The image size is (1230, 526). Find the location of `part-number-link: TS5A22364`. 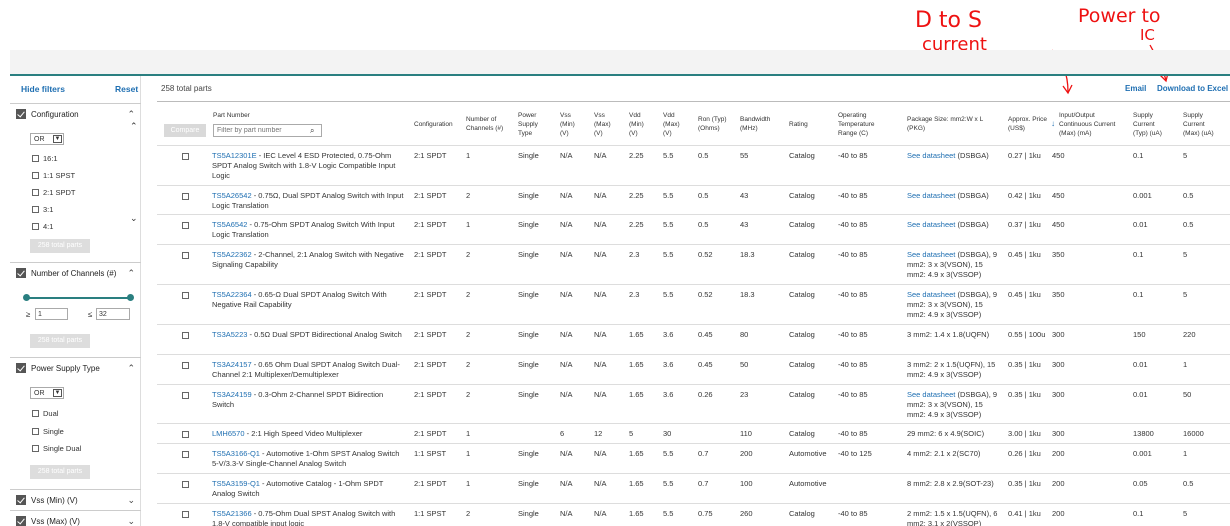

part-number-link: TS5A22364 is located at coordinates (232, 294).